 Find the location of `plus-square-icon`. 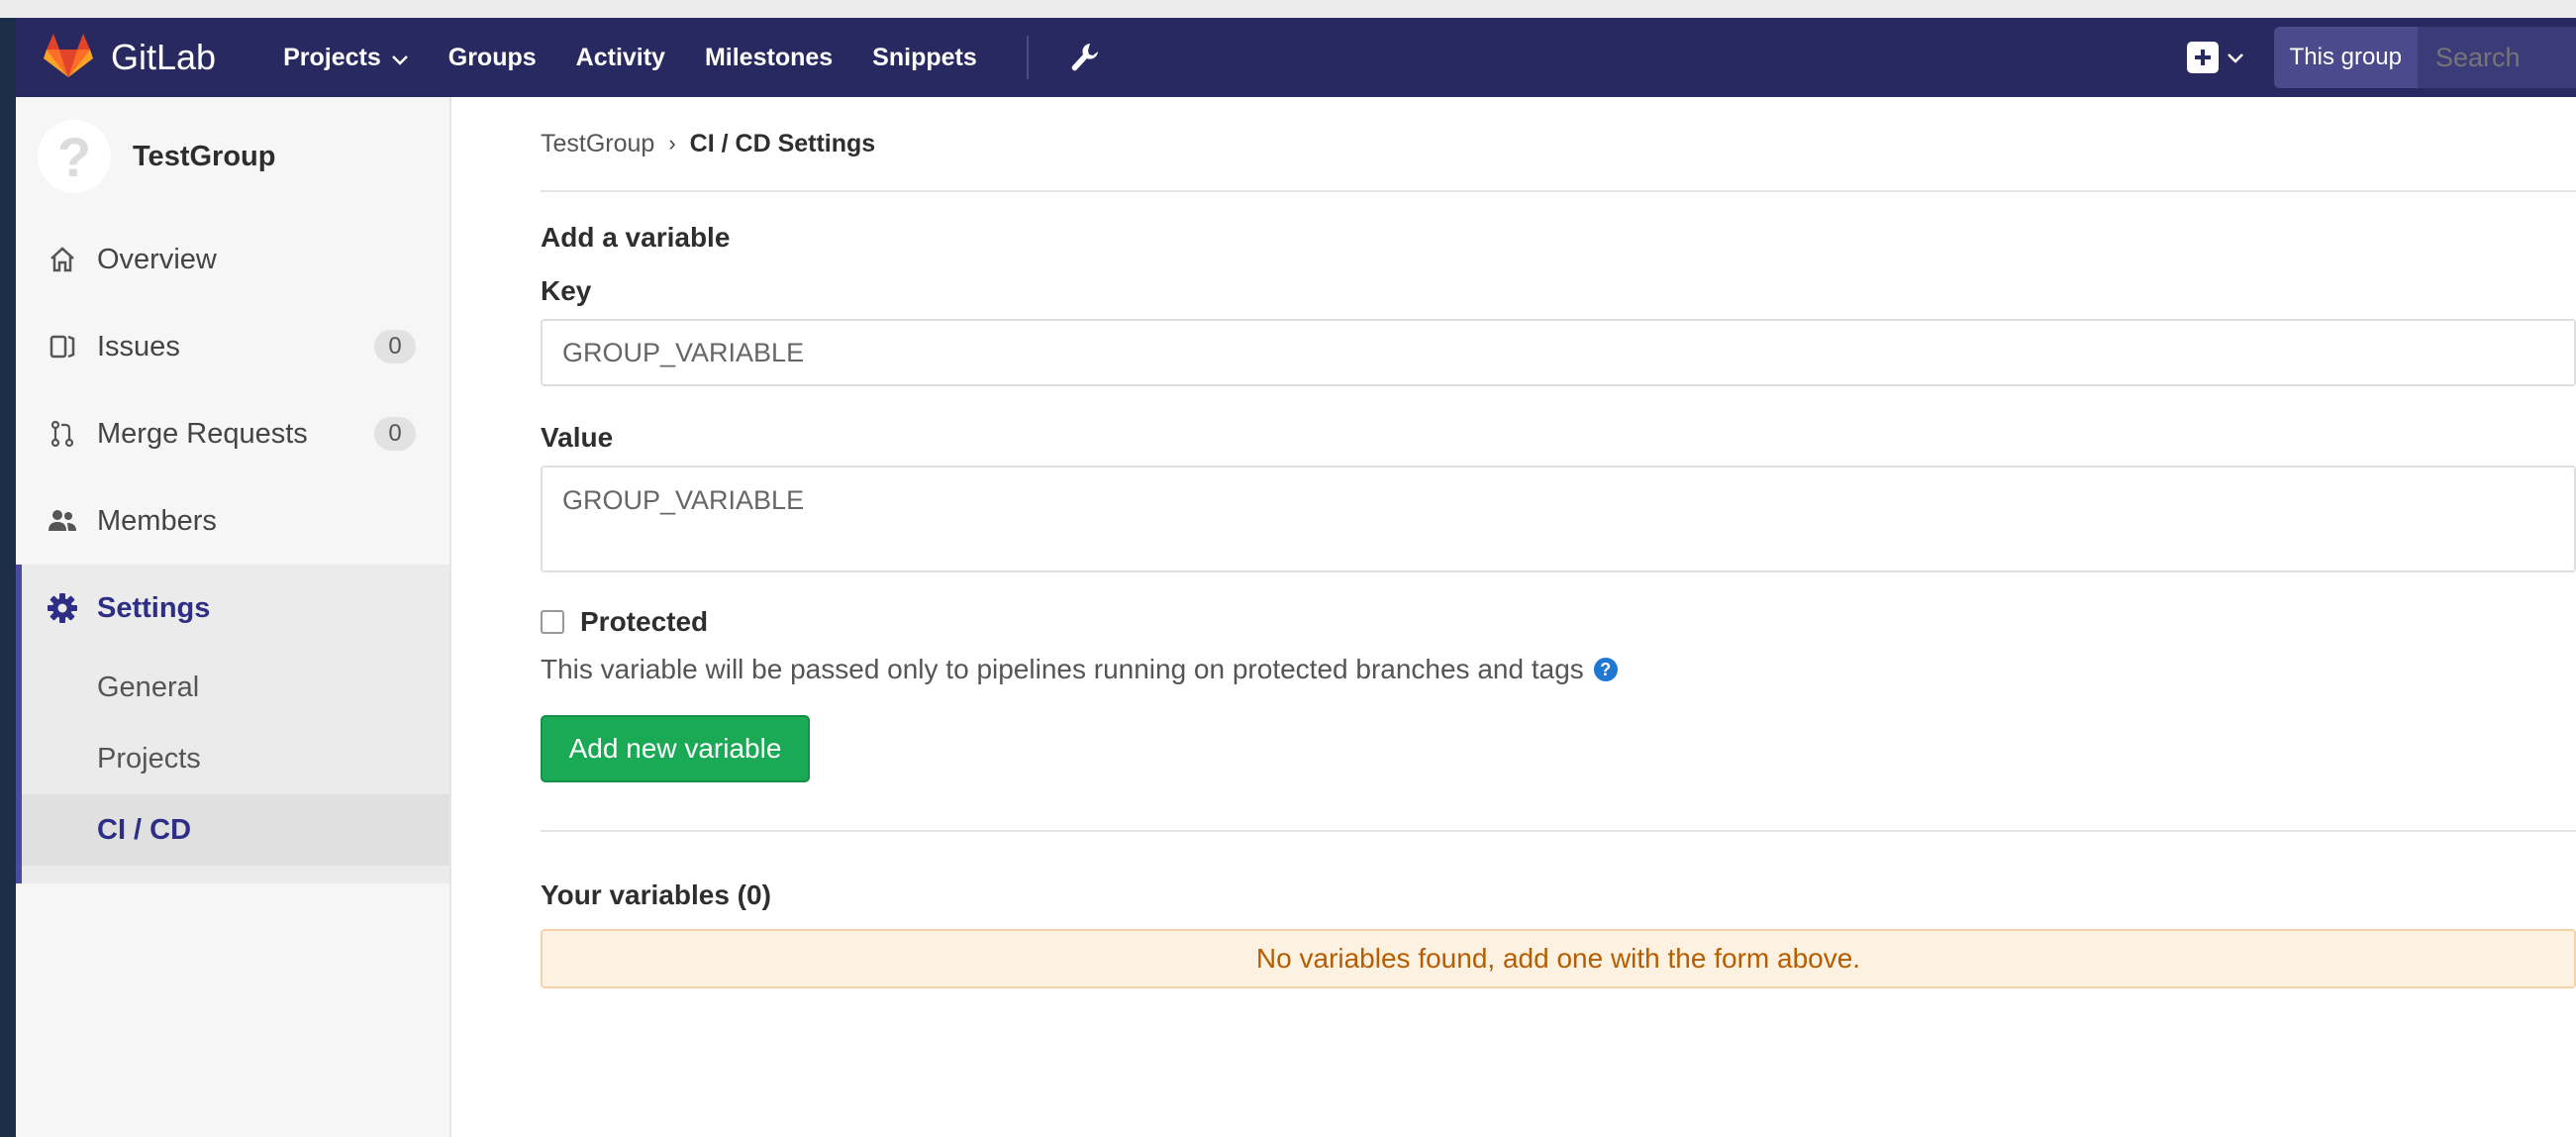

plus-square-icon is located at coordinates (2202, 57).